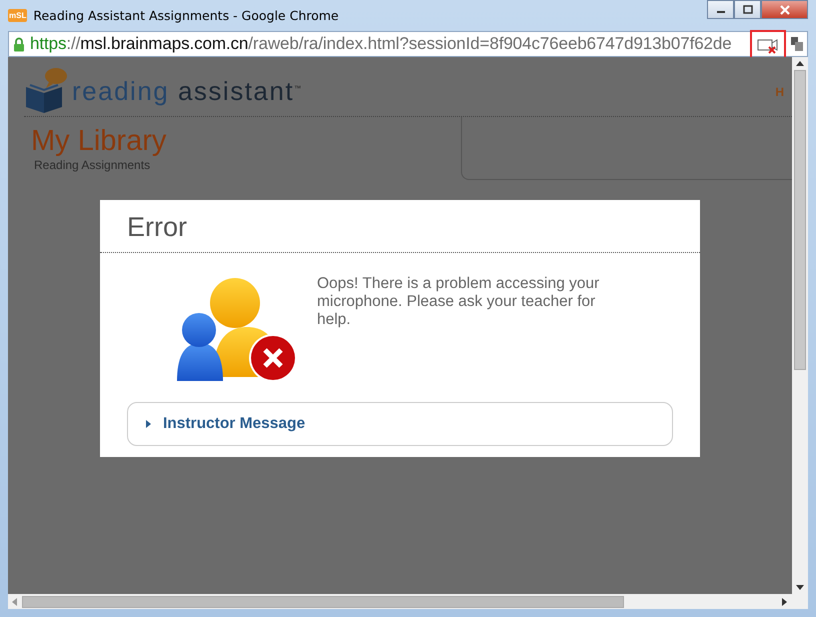  What do you see at coordinates (458, 302) in the screenshot?
I see `error-message: Oops! There is a problem accessing your microphone. Please ask your teacher for help.` at bounding box center [458, 302].